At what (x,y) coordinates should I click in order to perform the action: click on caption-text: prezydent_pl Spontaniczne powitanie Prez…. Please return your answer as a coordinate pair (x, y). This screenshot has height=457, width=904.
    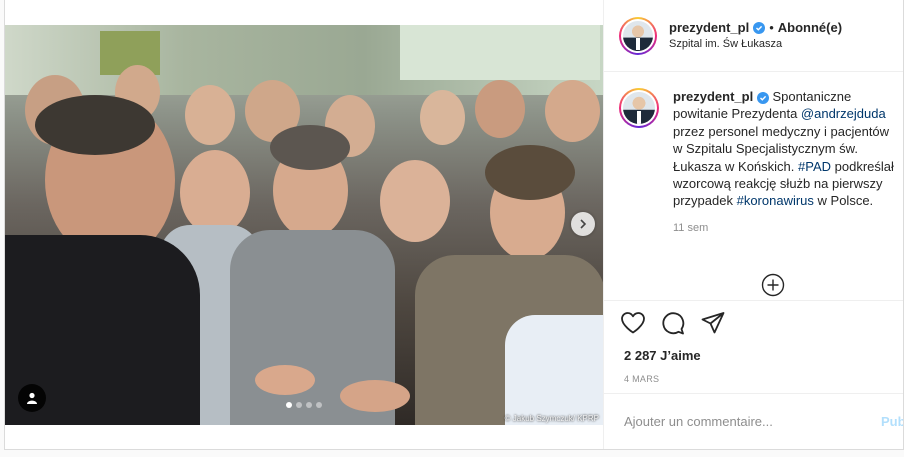
    Looking at the image, I should click on (785, 149).